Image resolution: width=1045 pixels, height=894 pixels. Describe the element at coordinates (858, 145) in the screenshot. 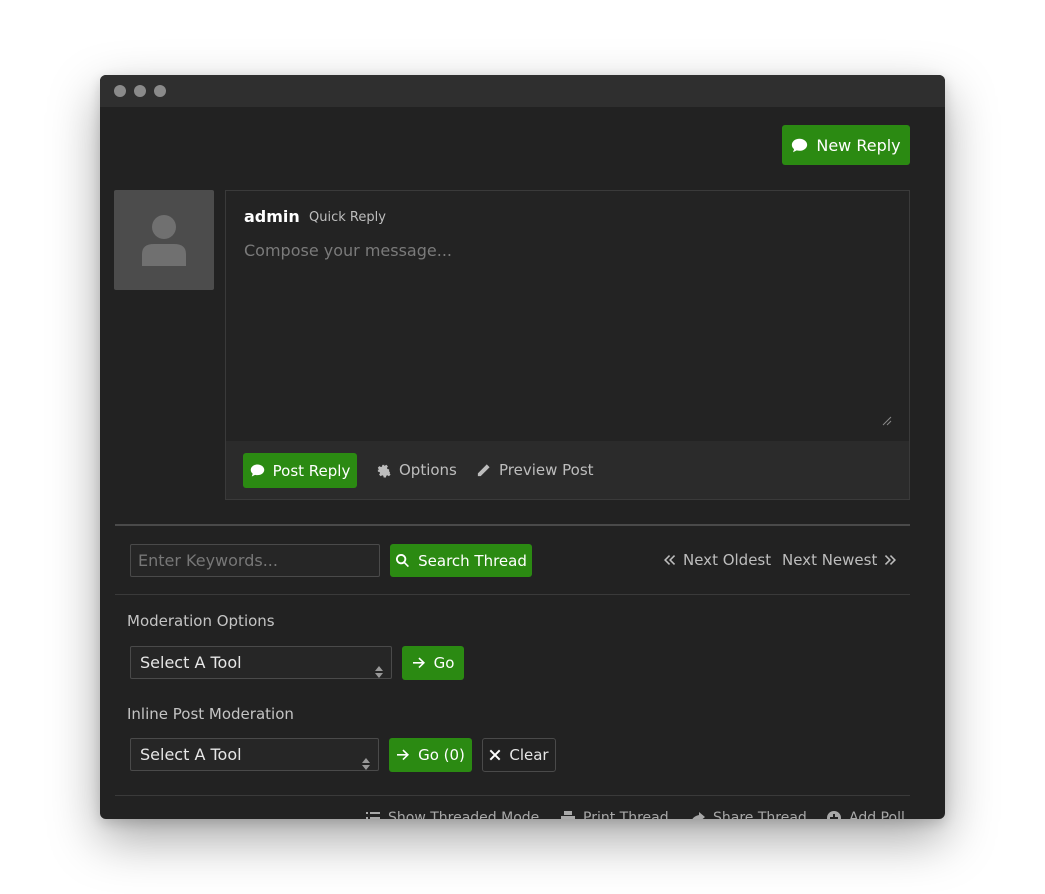

I see `new-reply-label: New Reply` at that location.